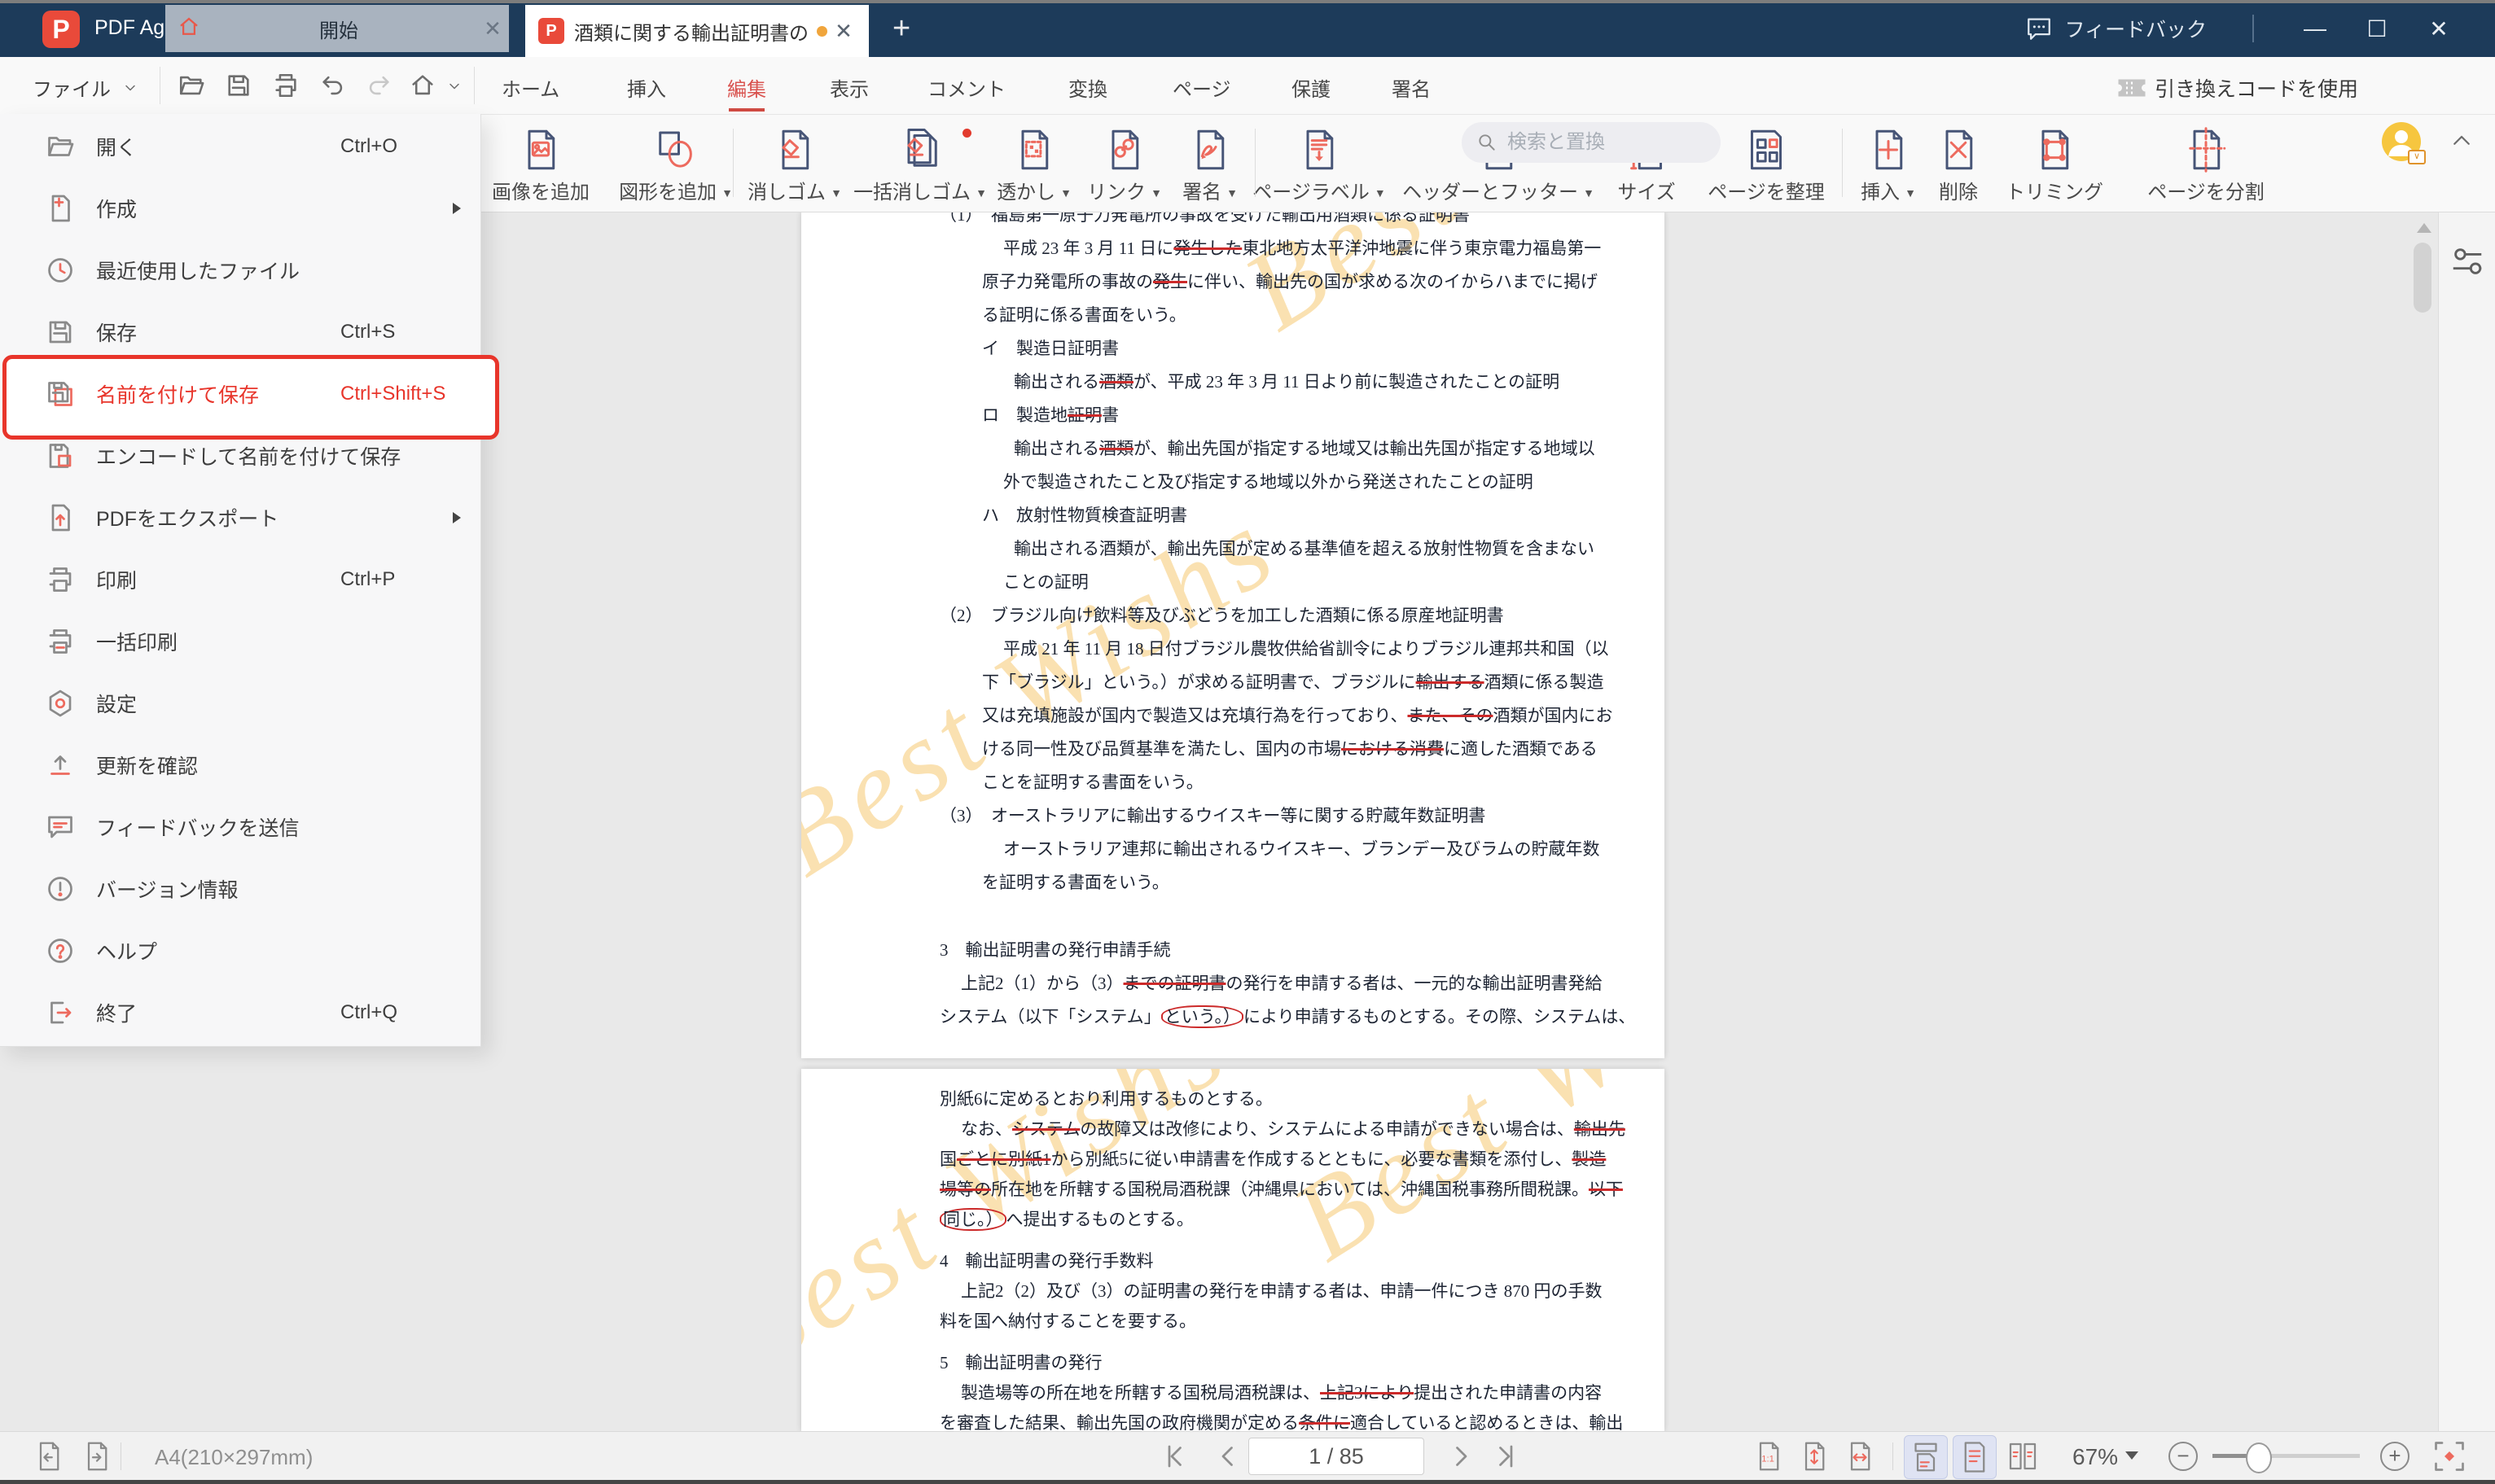  I want to click on menu-tab-1: 挿入, so click(646, 88).